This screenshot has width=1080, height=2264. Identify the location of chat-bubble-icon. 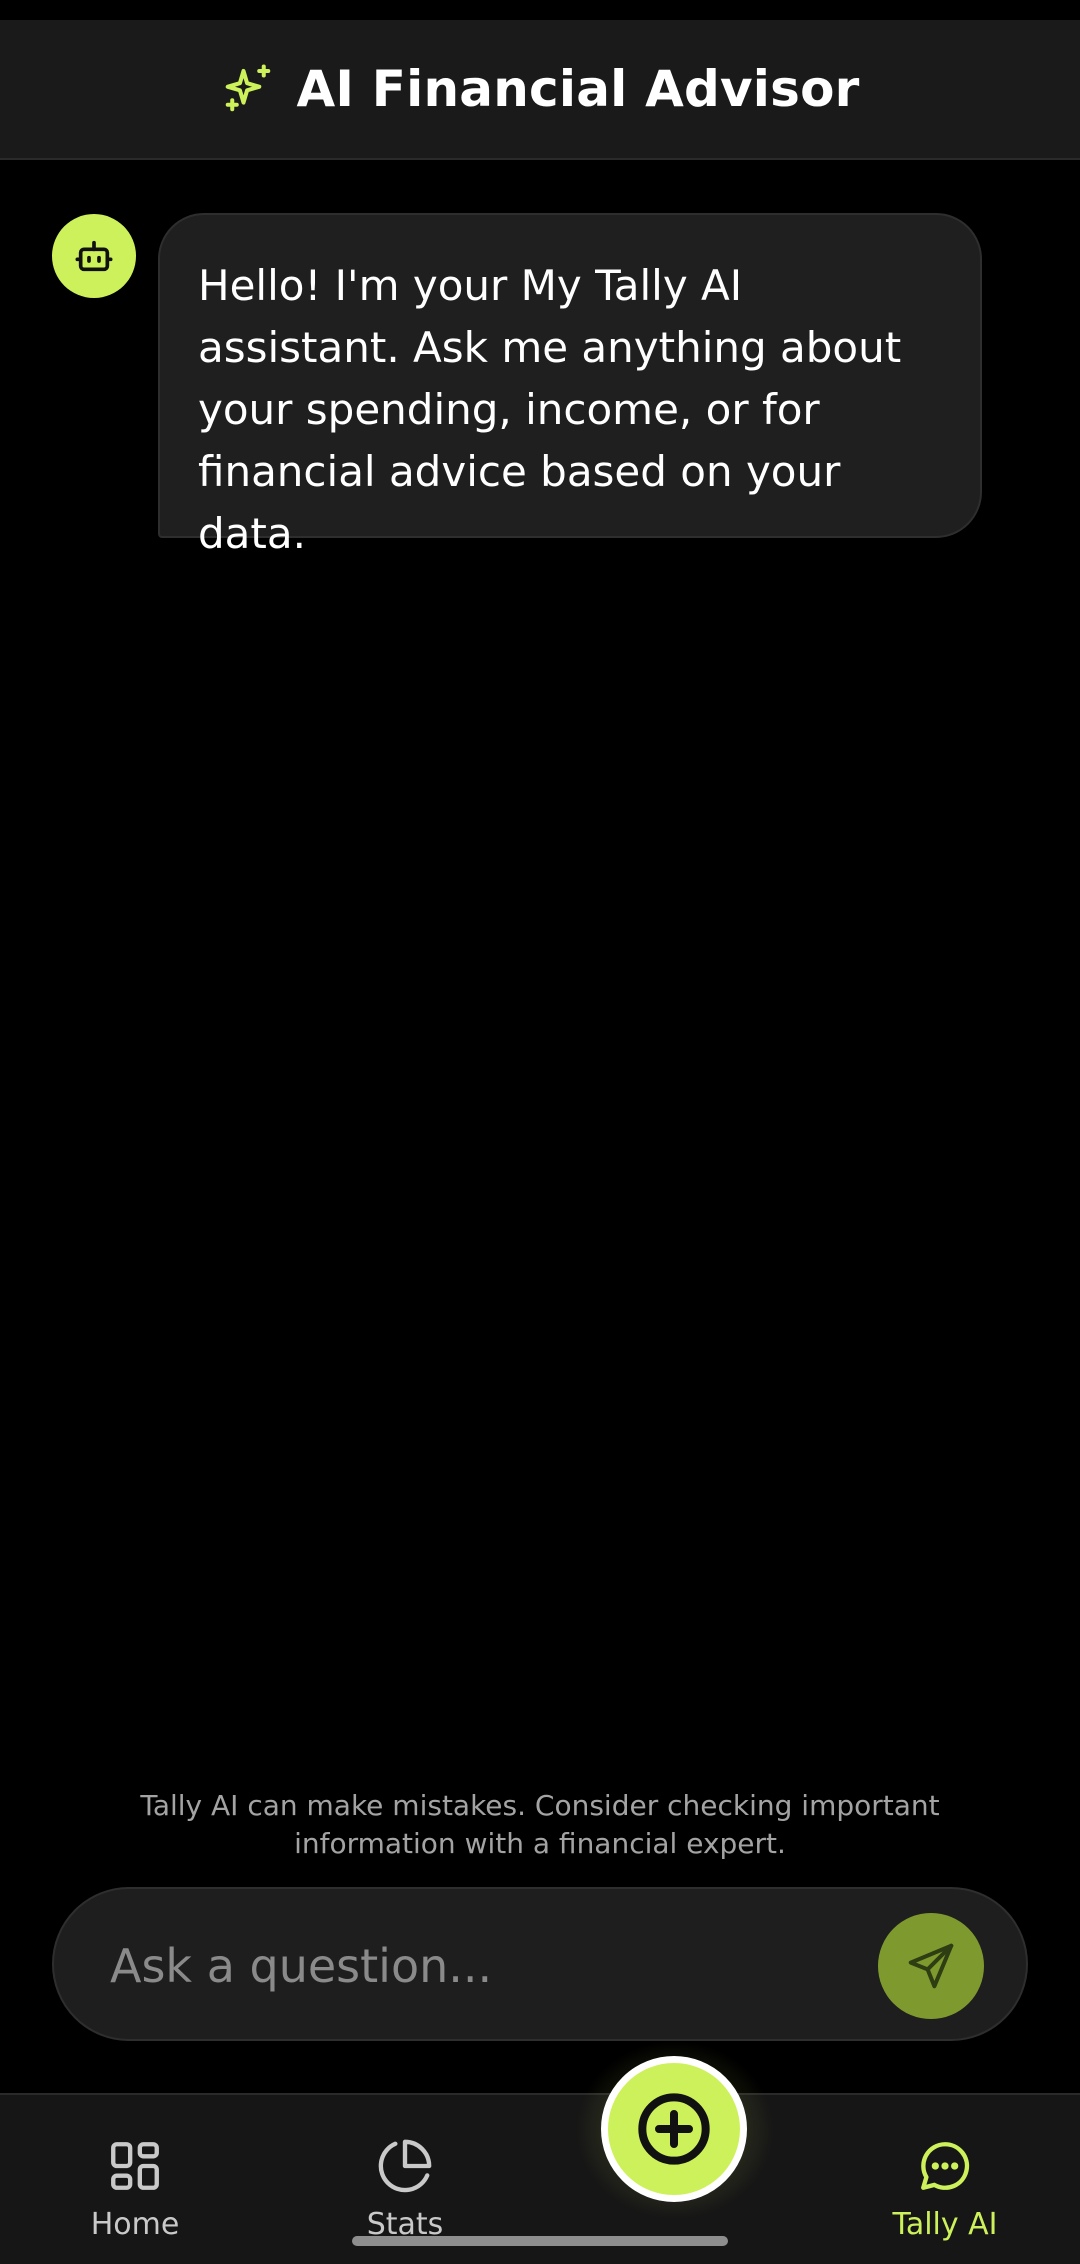
(945, 2166).